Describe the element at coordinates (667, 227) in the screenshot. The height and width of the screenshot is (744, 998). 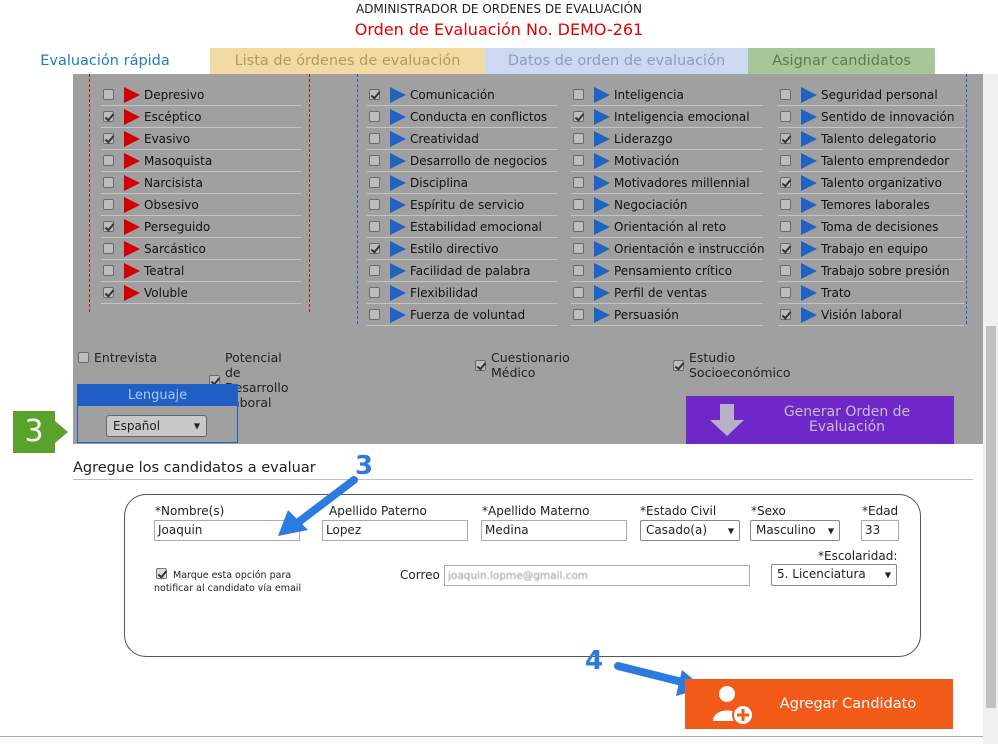
I see `competencia-row: Orientación al reto` at that location.